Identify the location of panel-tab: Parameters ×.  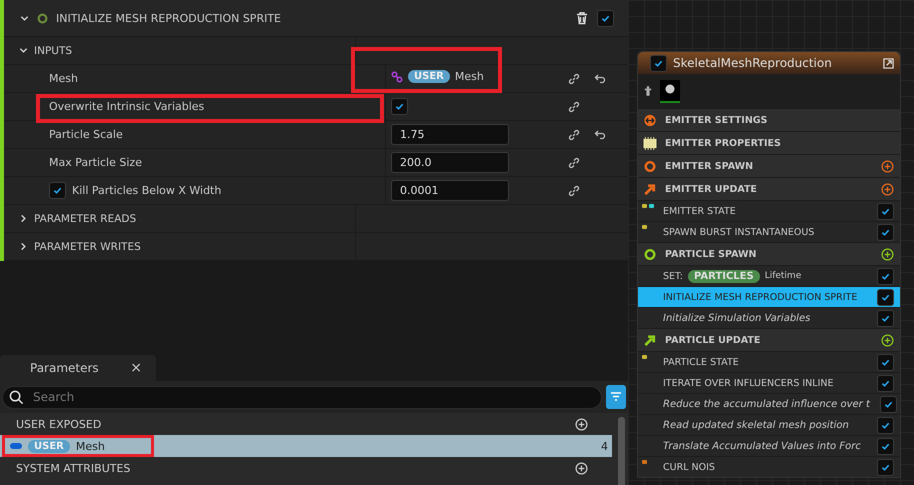
(78, 368).